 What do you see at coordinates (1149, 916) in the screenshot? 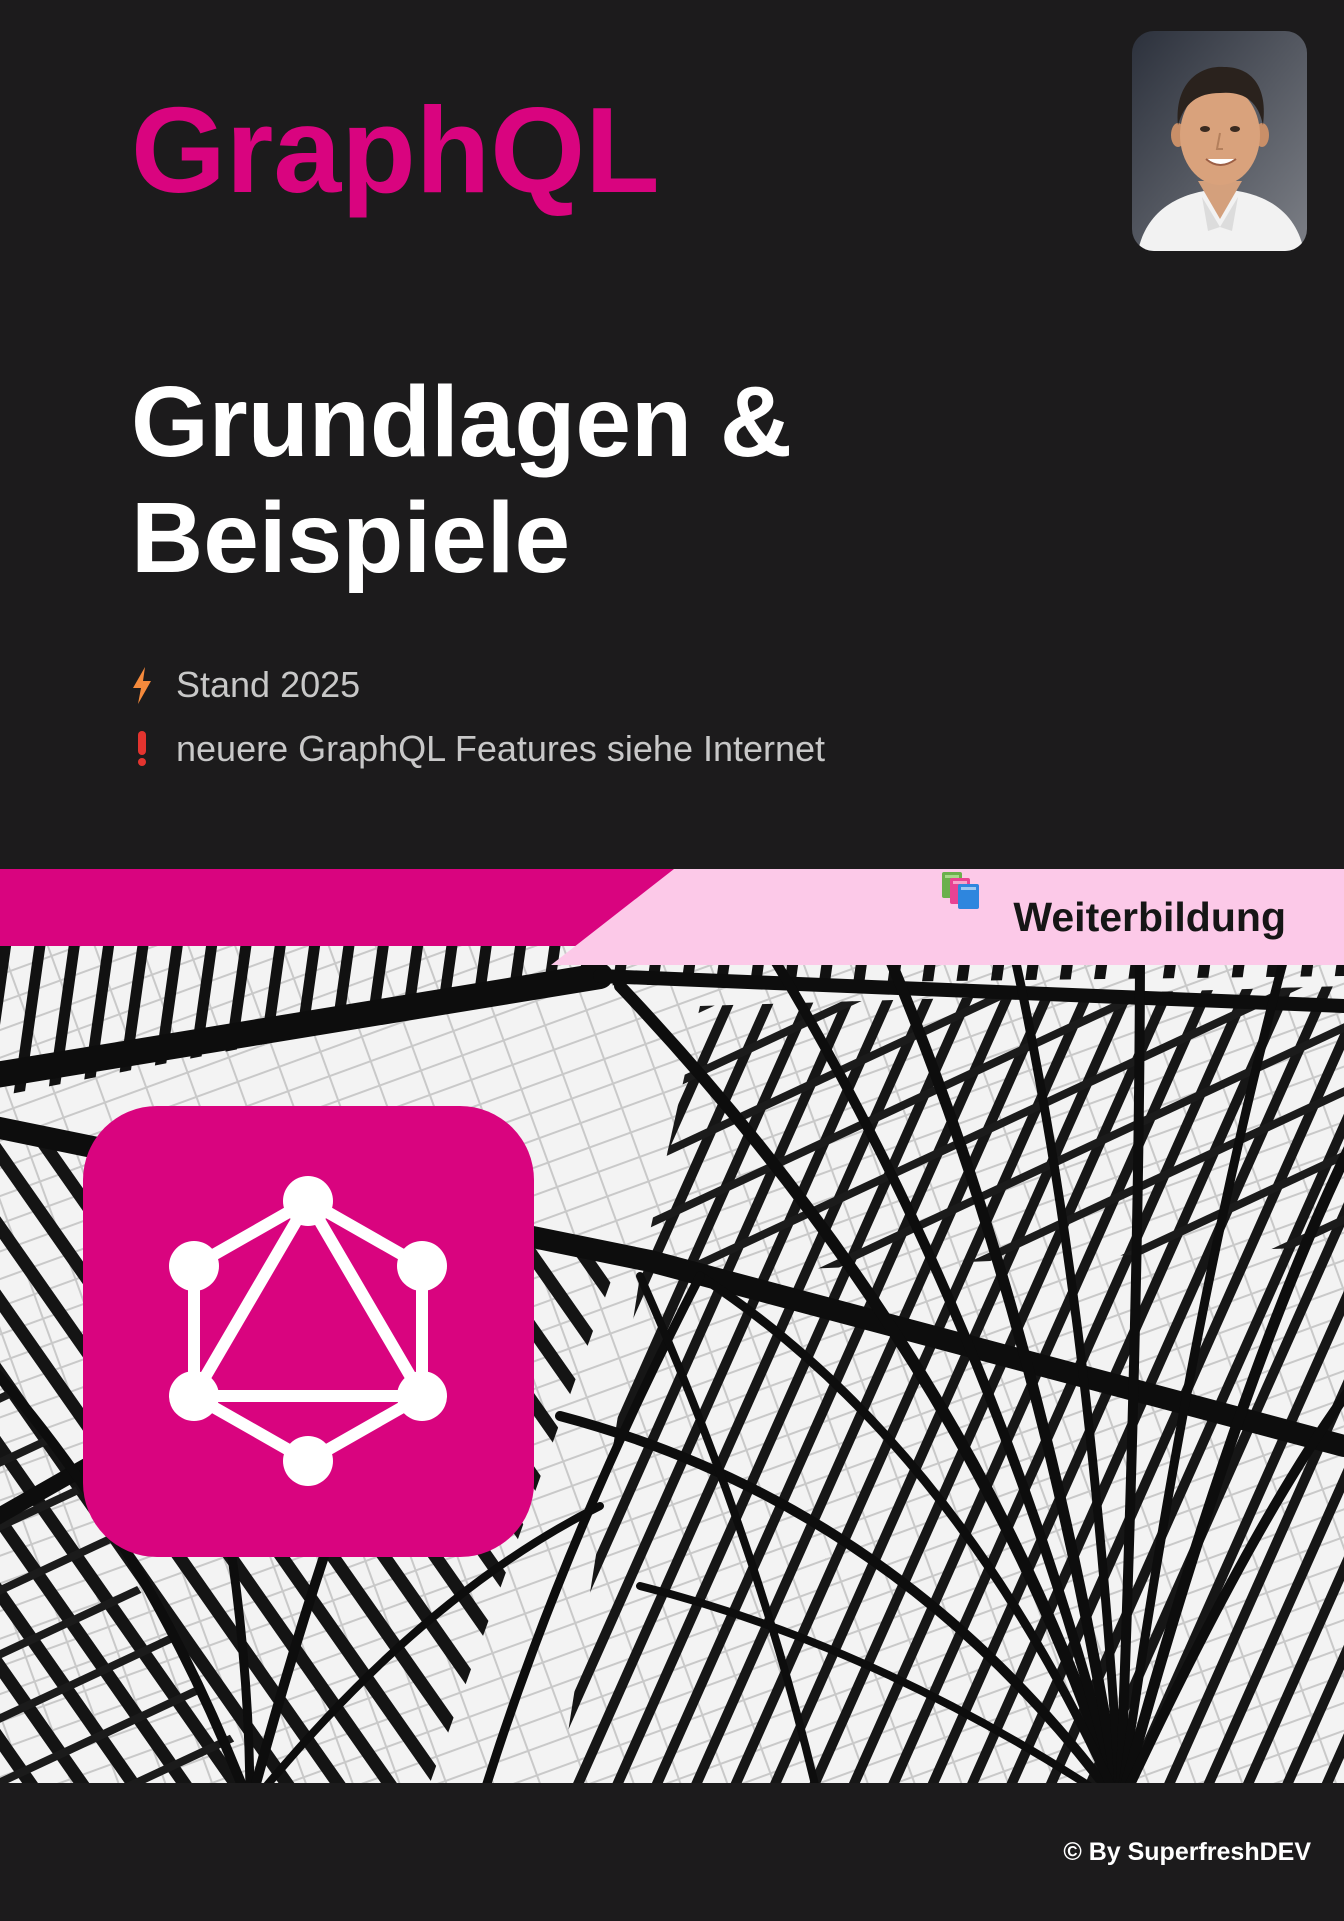
I see `category-label: Weiterbildung` at bounding box center [1149, 916].